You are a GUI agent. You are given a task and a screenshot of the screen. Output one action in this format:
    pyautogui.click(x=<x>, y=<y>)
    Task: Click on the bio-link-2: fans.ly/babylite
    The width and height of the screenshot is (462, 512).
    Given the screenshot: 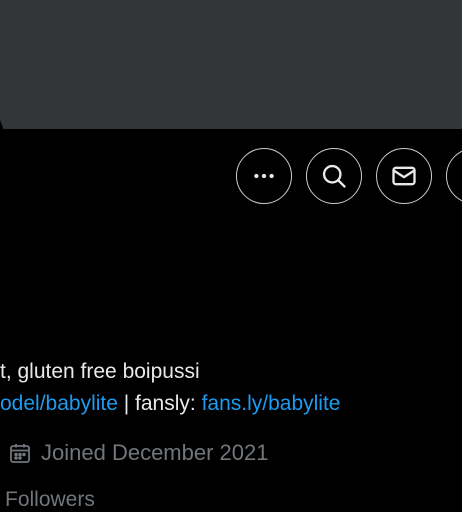 What is the action you would take?
    pyautogui.click(x=271, y=403)
    